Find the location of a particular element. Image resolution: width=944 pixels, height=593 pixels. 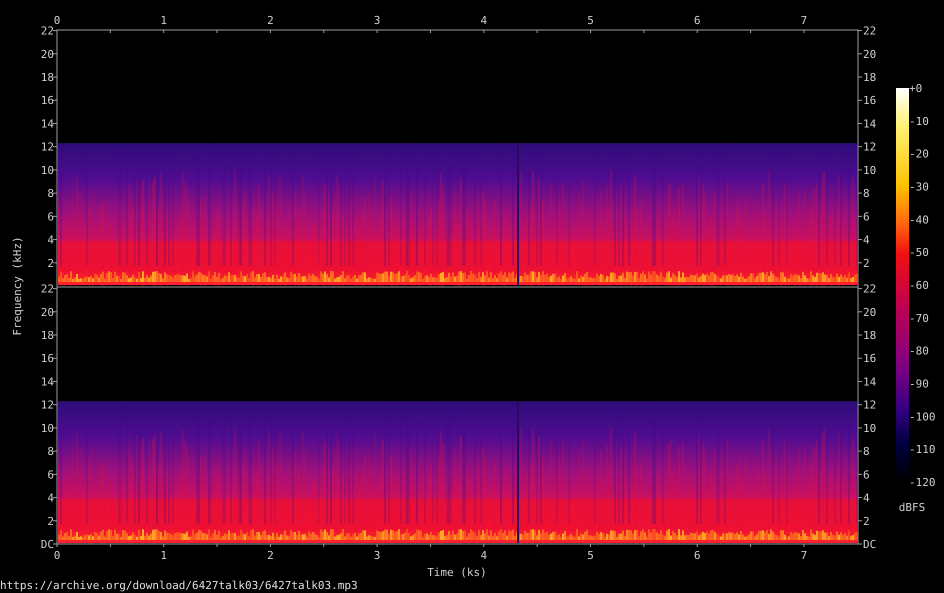

source-url: https://archive.org/download/6427talk03/6427talk03.mp3 is located at coordinates (179, 586).